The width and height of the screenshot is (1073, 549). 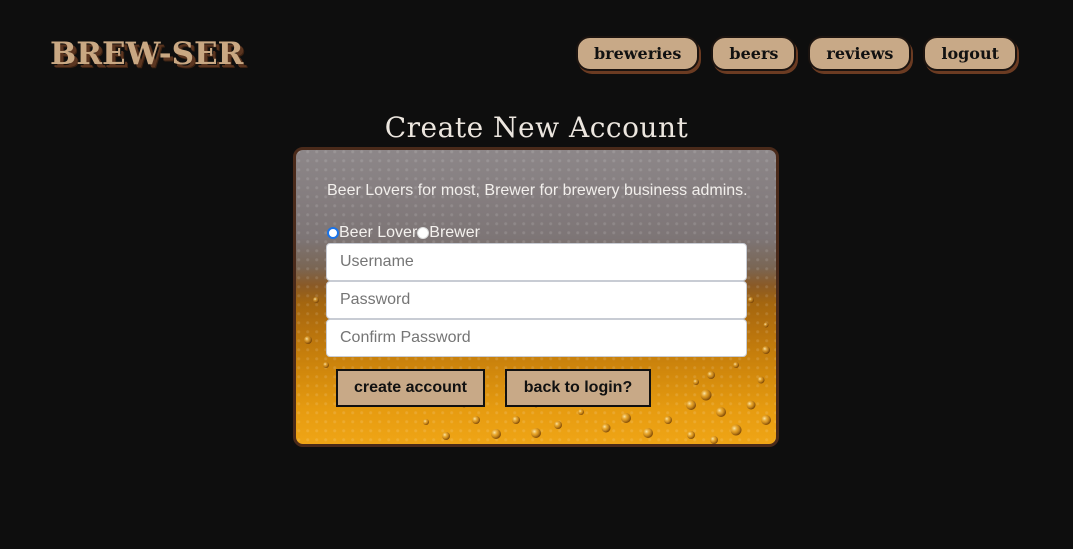 What do you see at coordinates (860, 53) in the screenshot?
I see `nav-reviews-button: reviews` at bounding box center [860, 53].